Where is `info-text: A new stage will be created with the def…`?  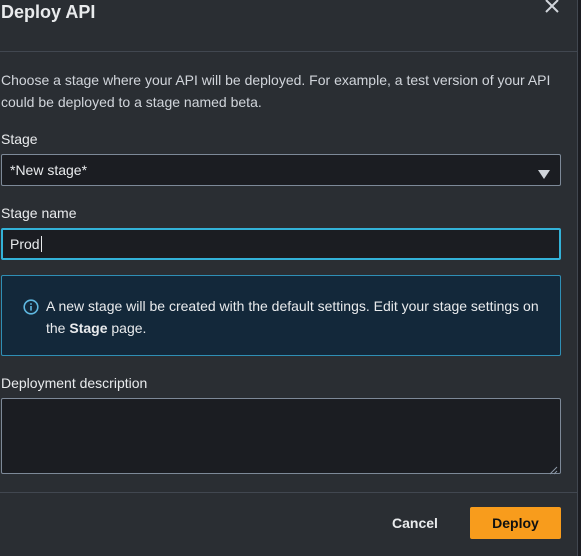
info-text: A new stage will be created with the def… is located at coordinates (296, 317).